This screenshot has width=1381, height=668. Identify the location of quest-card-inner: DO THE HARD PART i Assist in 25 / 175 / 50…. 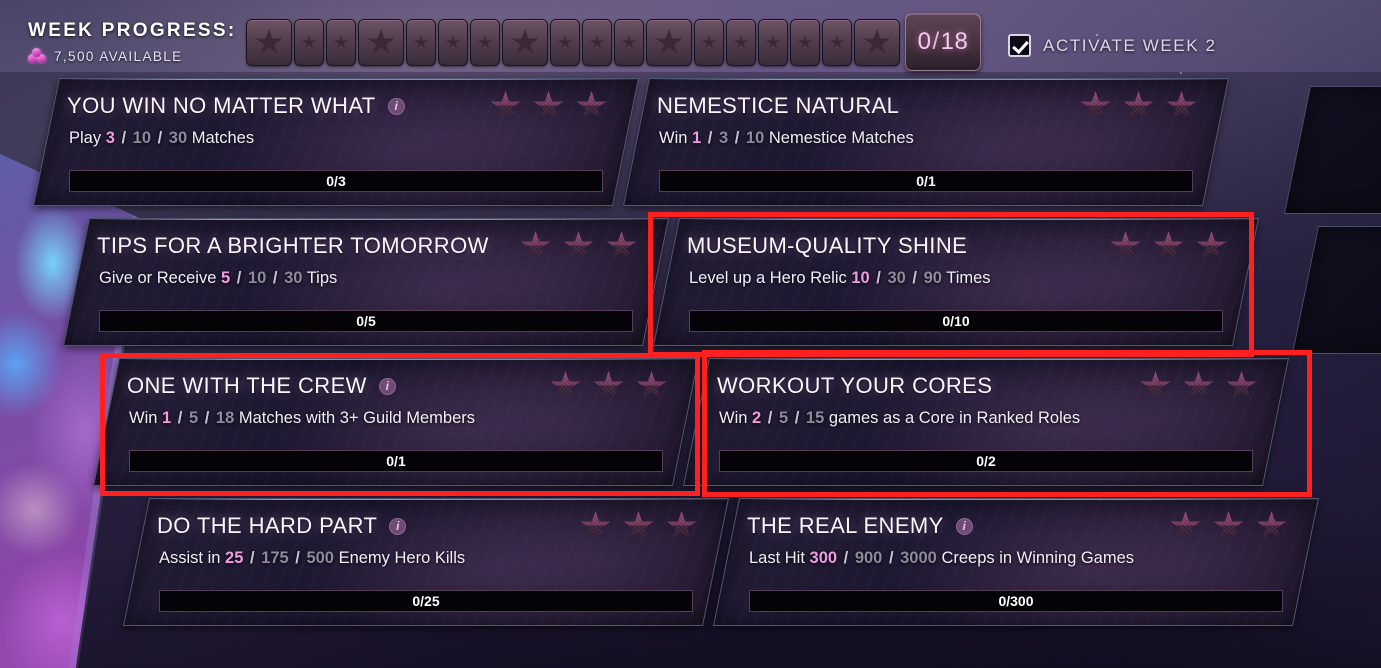
(426, 562).